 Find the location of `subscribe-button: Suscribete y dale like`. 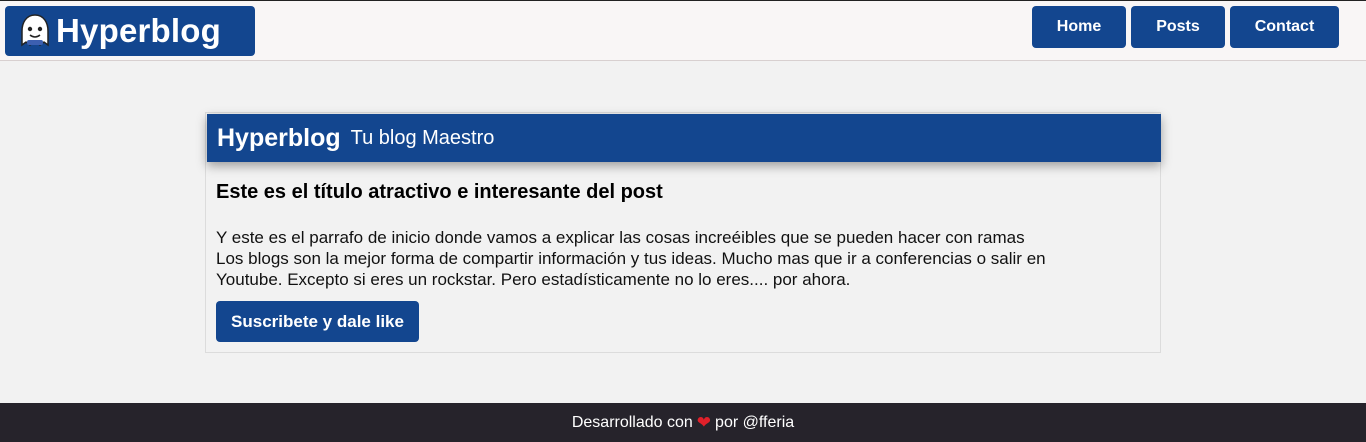

subscribe-button: Suscribete y dale like is located at coordinates (317, 321).